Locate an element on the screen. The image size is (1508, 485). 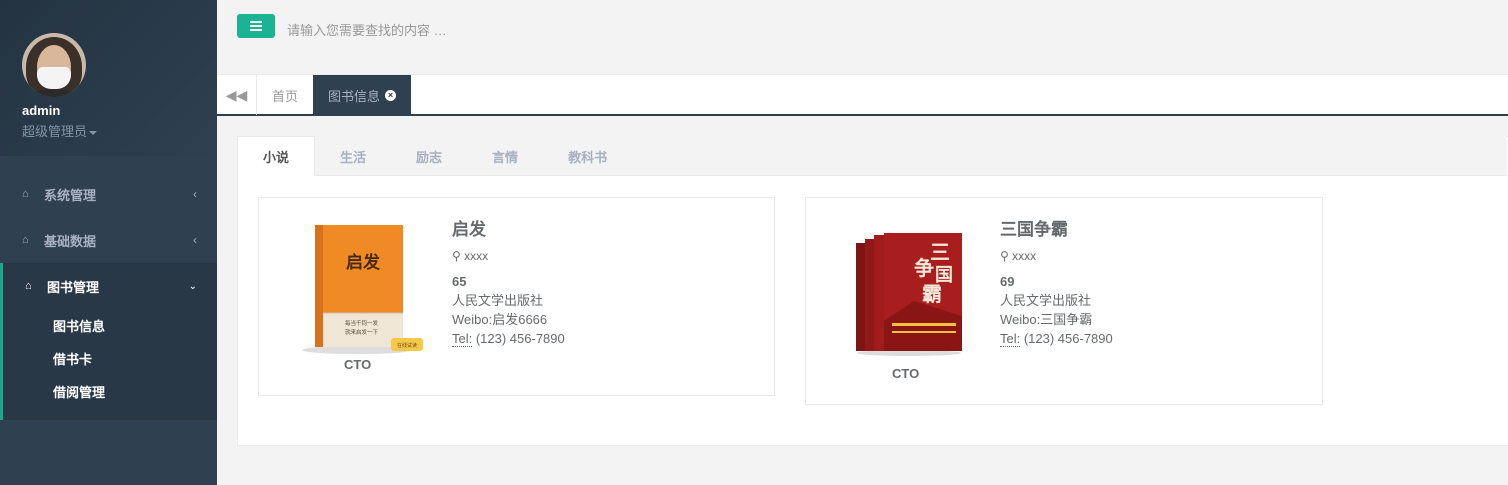
menu-toggle-button is located at coordinates (256, 26).